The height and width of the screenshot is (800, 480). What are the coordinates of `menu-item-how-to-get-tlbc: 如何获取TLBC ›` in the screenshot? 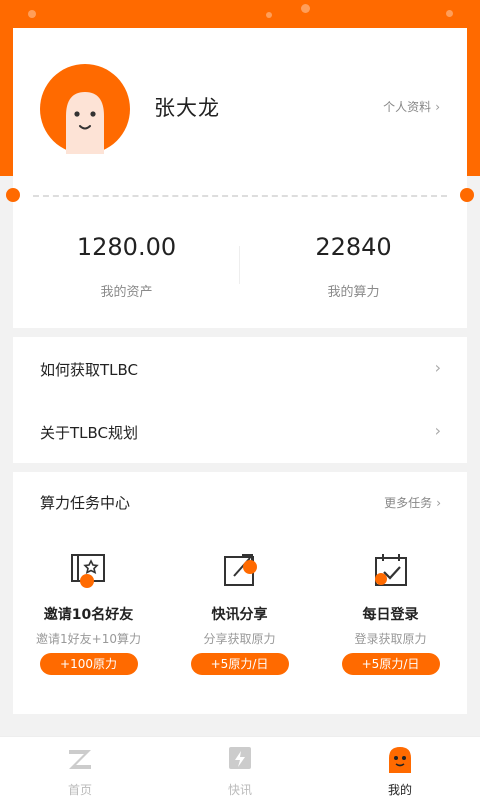 It's located at (240, 368).